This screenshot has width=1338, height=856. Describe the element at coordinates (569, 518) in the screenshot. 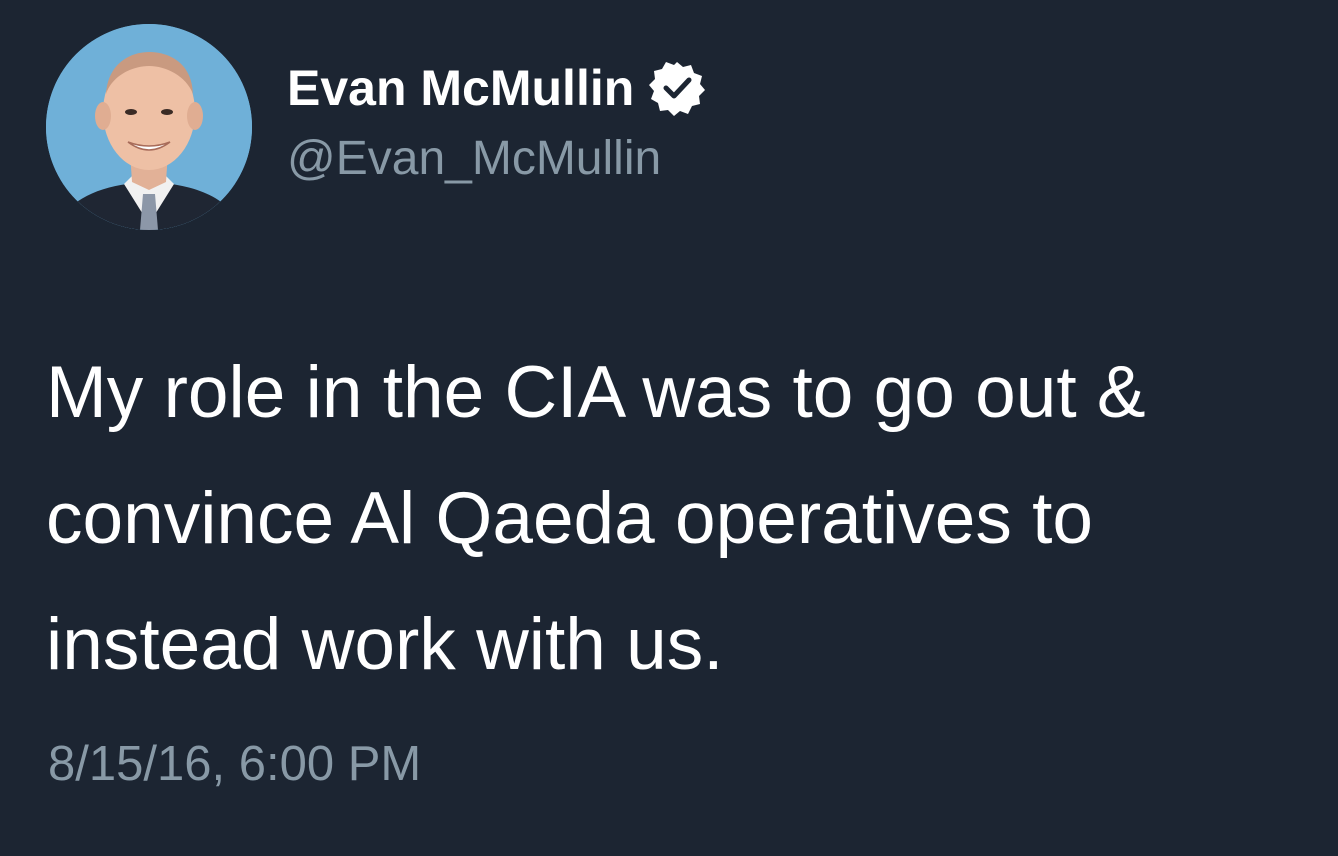

I see `tweet-text-line: convince Al Qaeda operatives to` at that location.